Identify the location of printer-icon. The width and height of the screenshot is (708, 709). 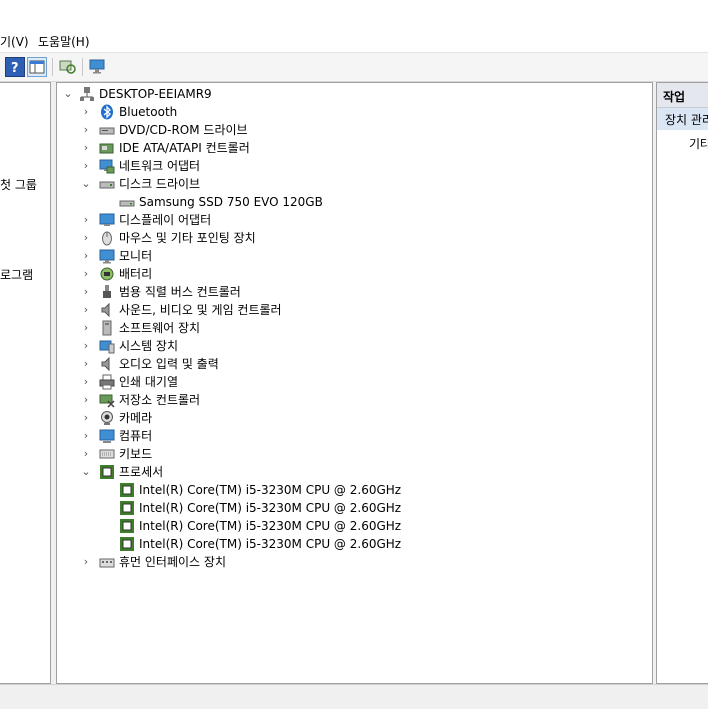
(107, 382).